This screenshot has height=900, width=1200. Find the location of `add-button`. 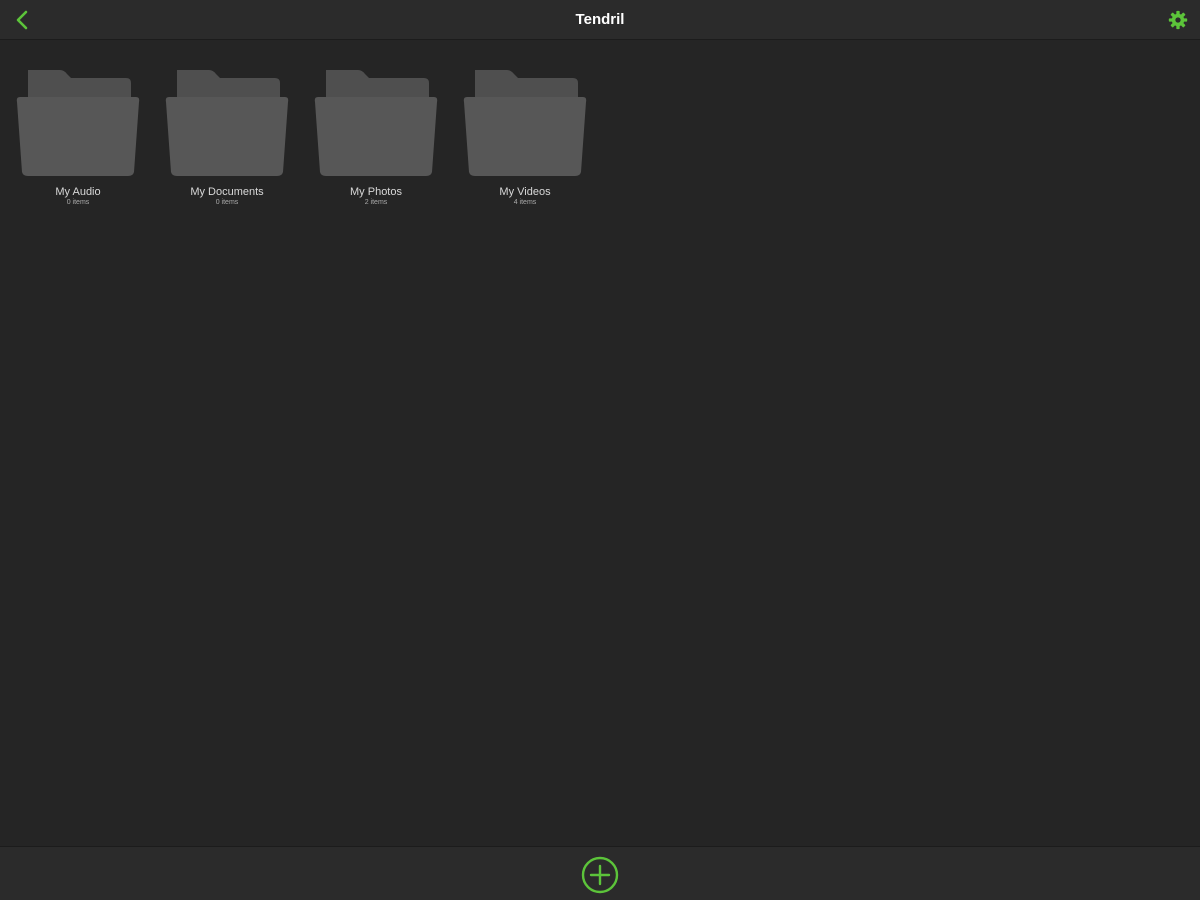

add-button is located at coordinates (600, 875).